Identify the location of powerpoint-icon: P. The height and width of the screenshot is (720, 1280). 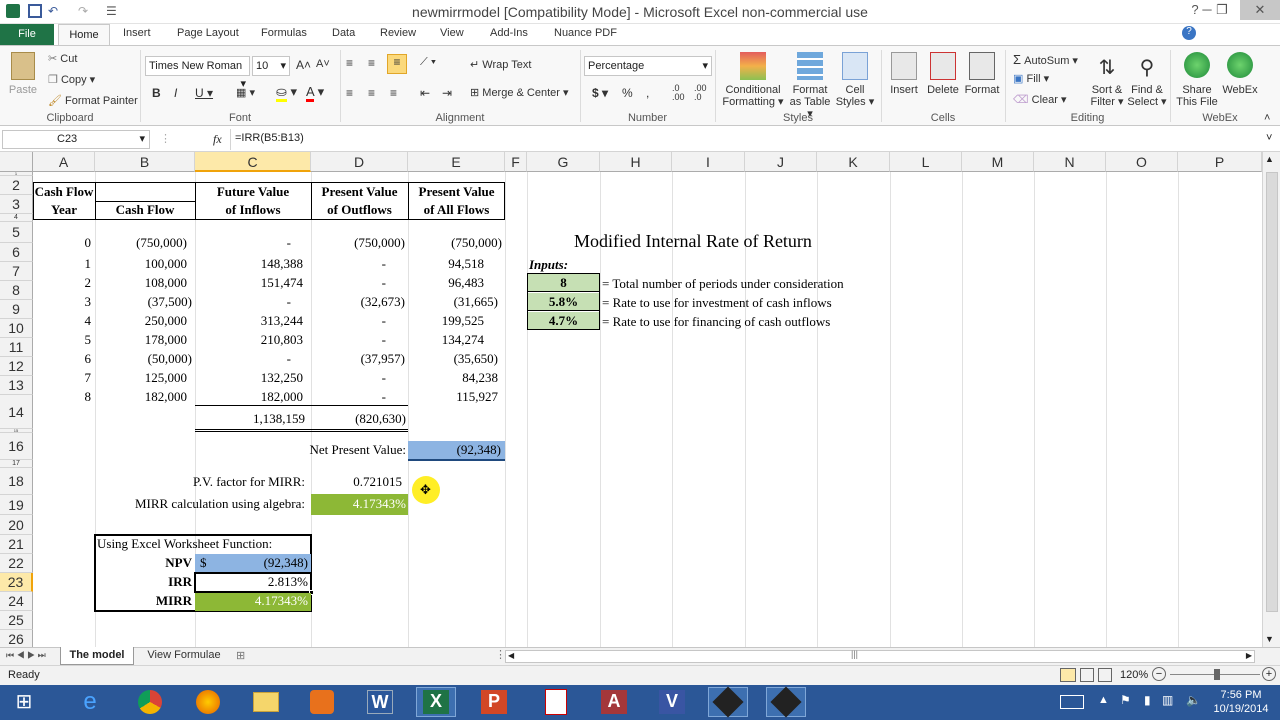
(494, 702).